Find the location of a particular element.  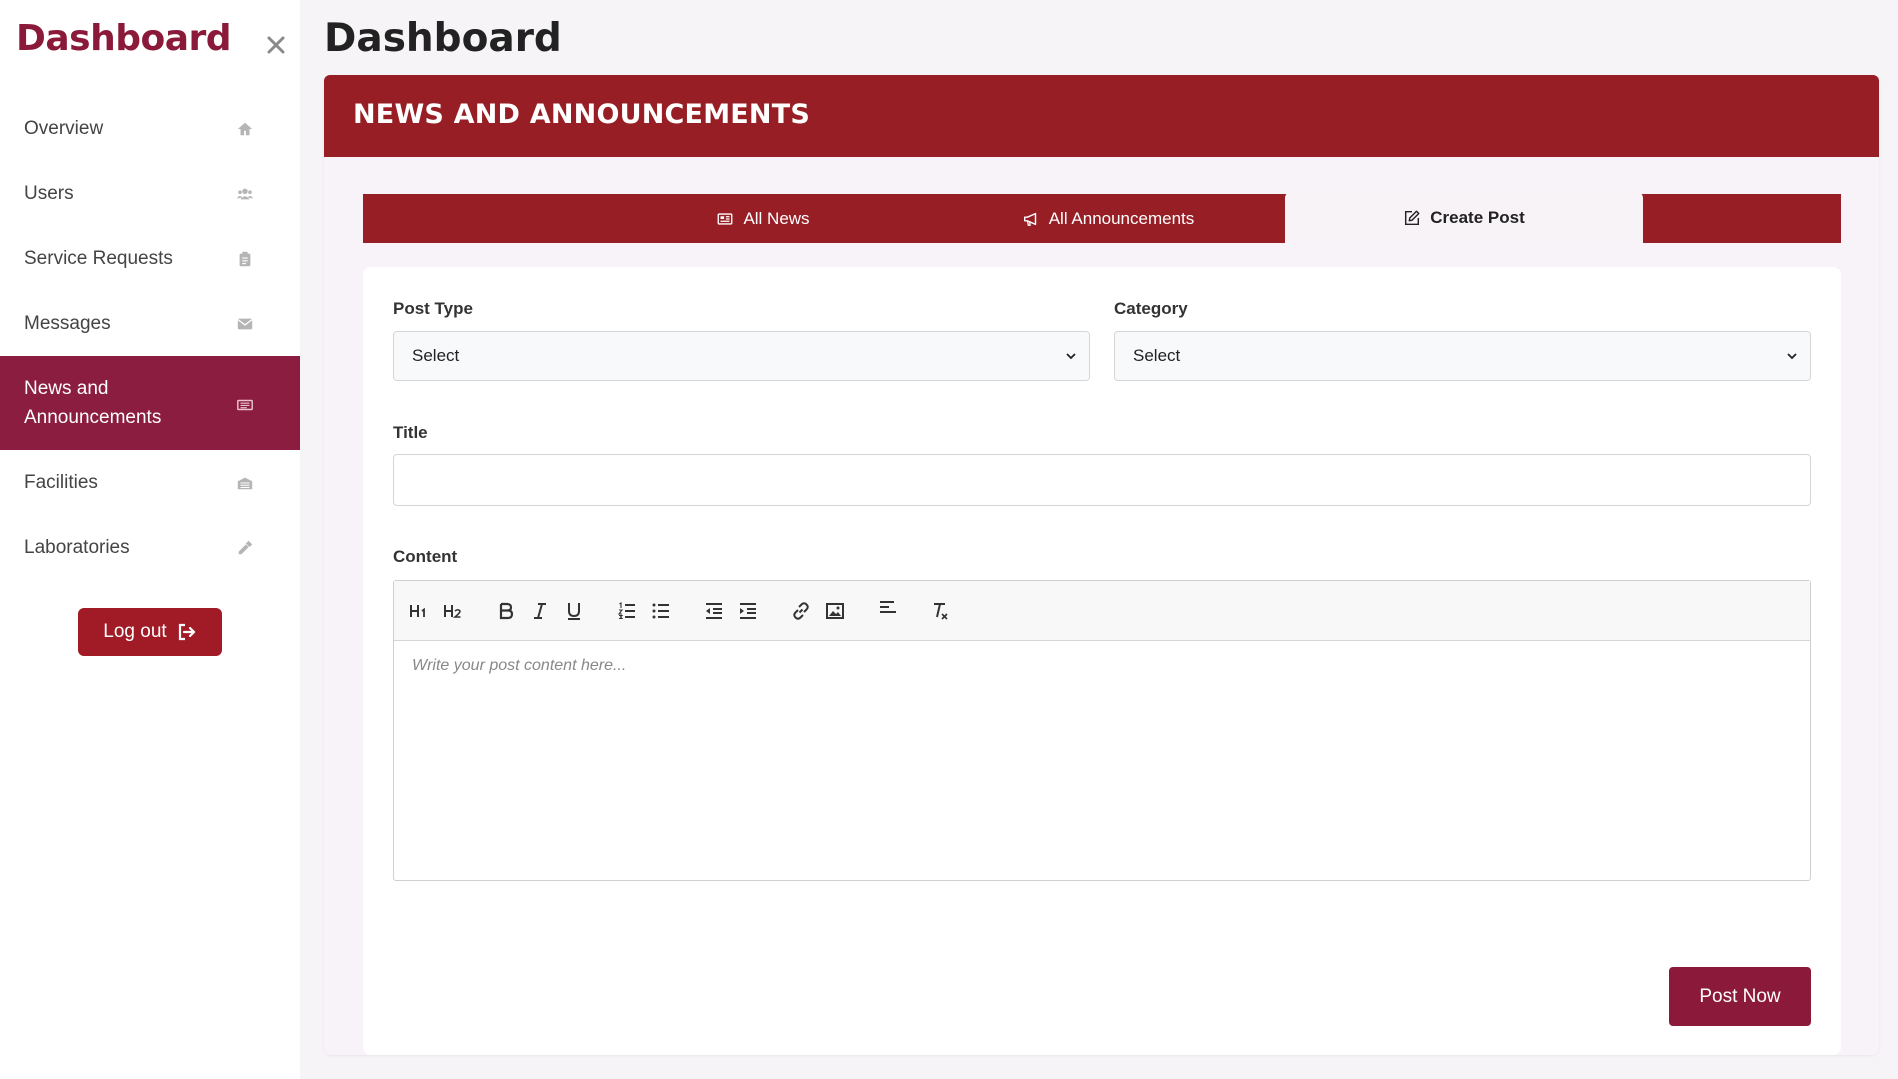

align-button is located at coordinates (888, 607).